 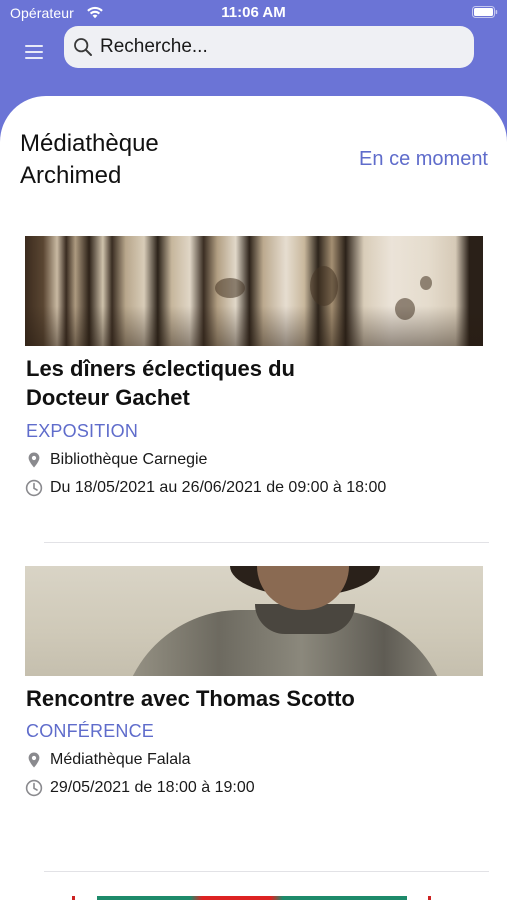 I want to click on event-location: Médiathèque Falala, so click(x=108, y=760).